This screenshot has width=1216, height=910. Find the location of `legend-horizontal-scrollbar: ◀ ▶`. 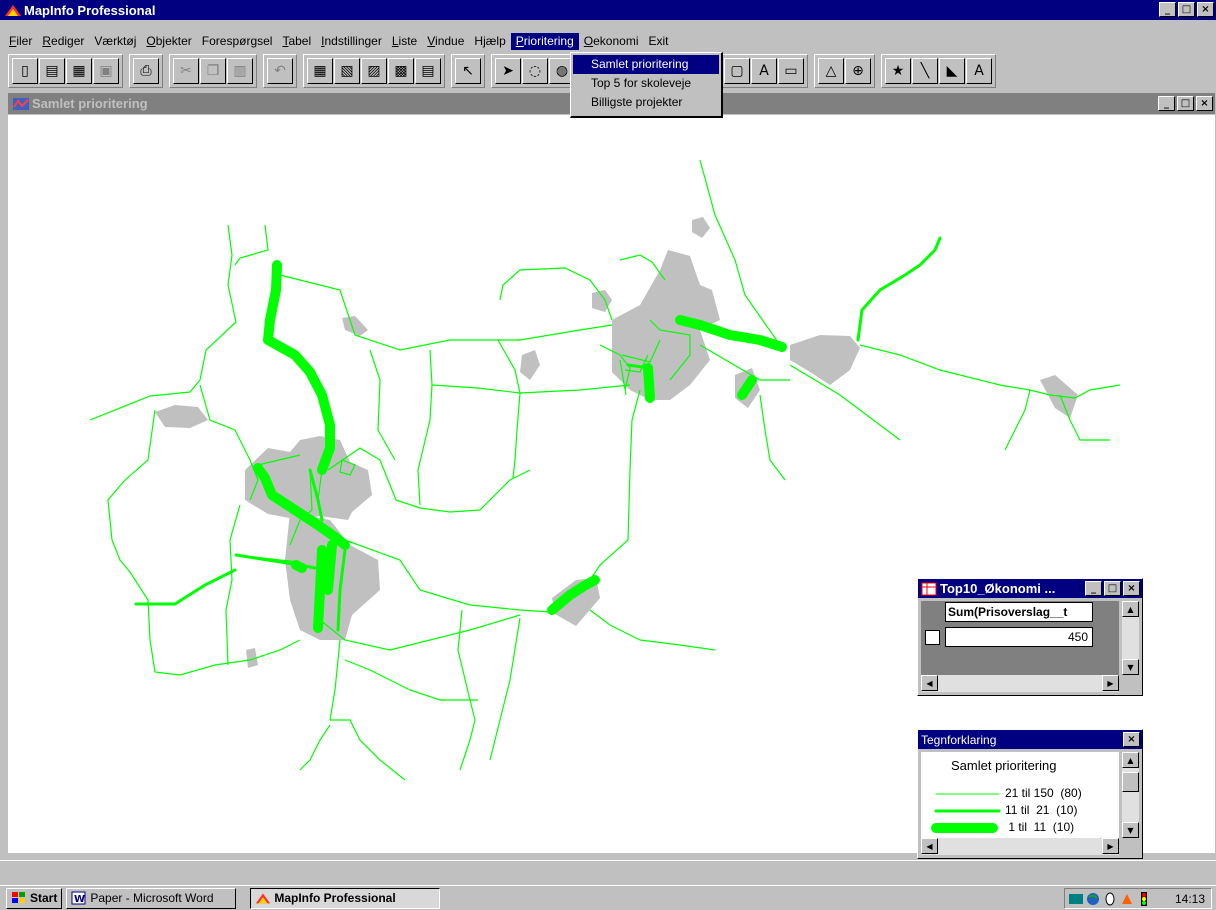

legend-horizontal-scrollbar: ◀ ▶ is located at coordinates (1020, 846).